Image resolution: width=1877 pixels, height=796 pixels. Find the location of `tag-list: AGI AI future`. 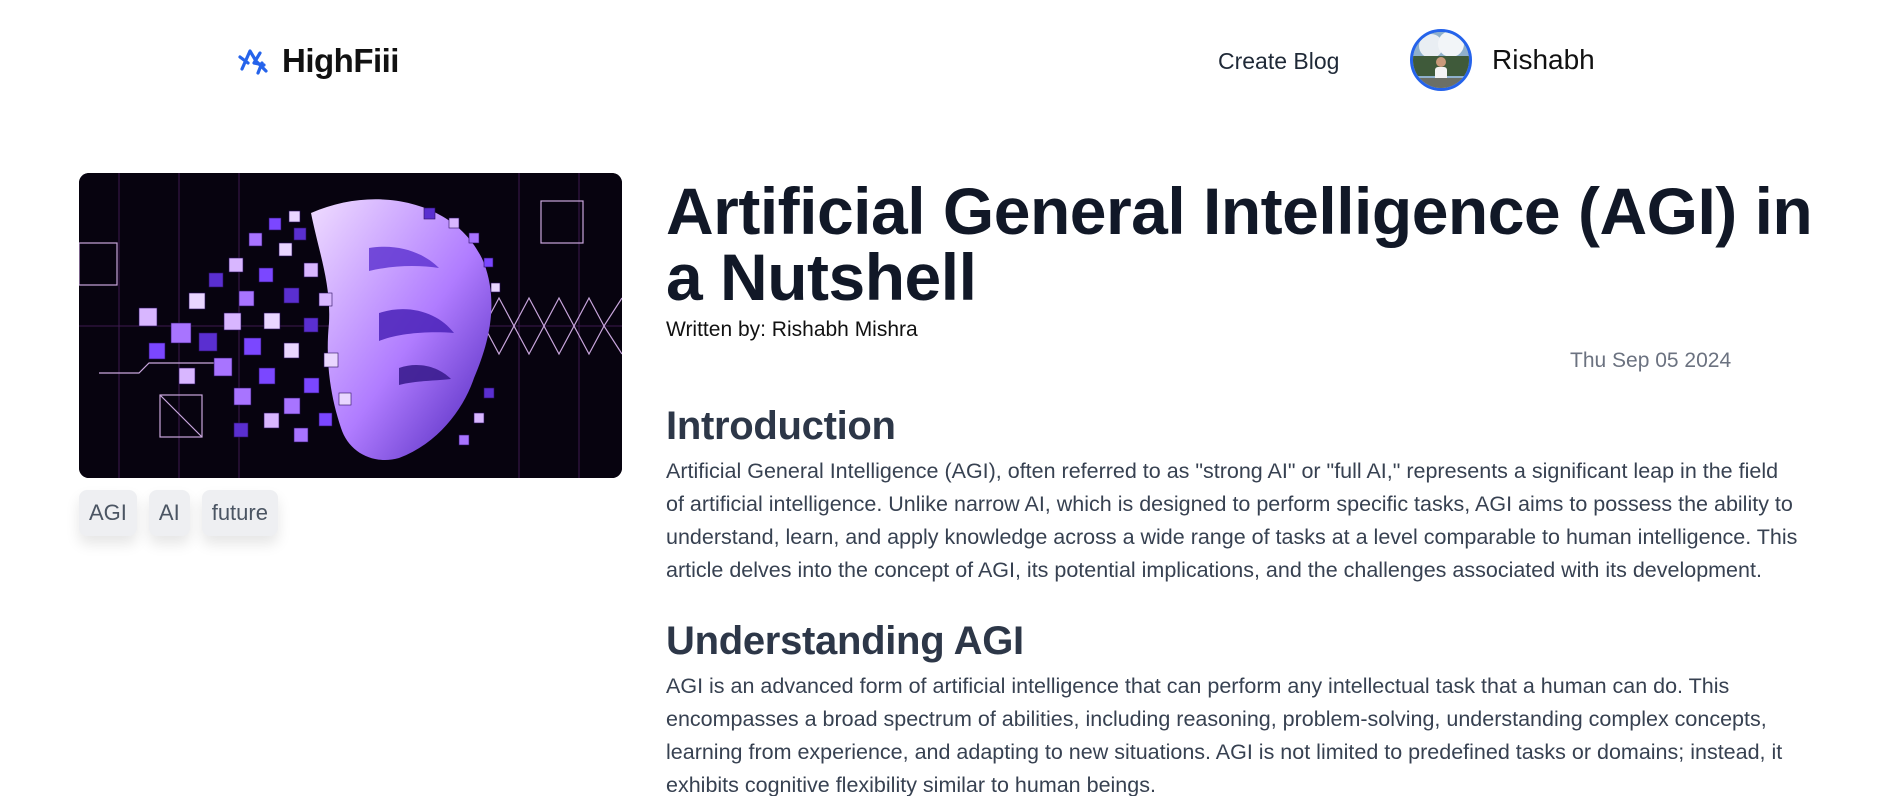

tag-list: AGI AI future is located at coordinates (178, 513).